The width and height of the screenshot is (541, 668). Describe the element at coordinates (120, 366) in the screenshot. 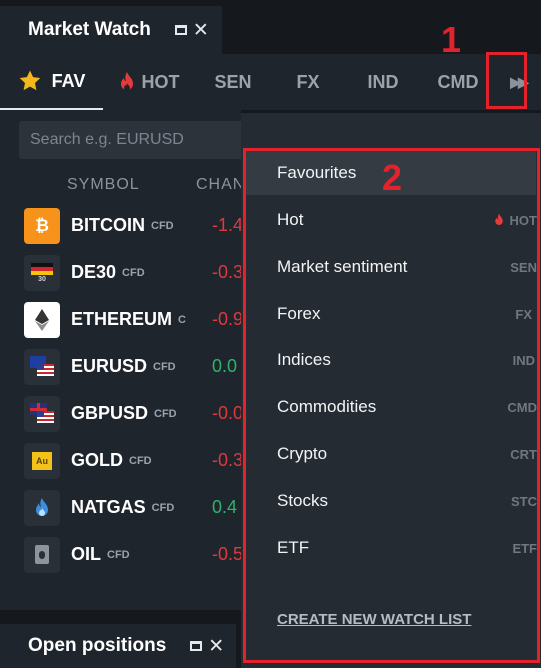

I see `table-row: EURUSD CFD 0.0` at that location.